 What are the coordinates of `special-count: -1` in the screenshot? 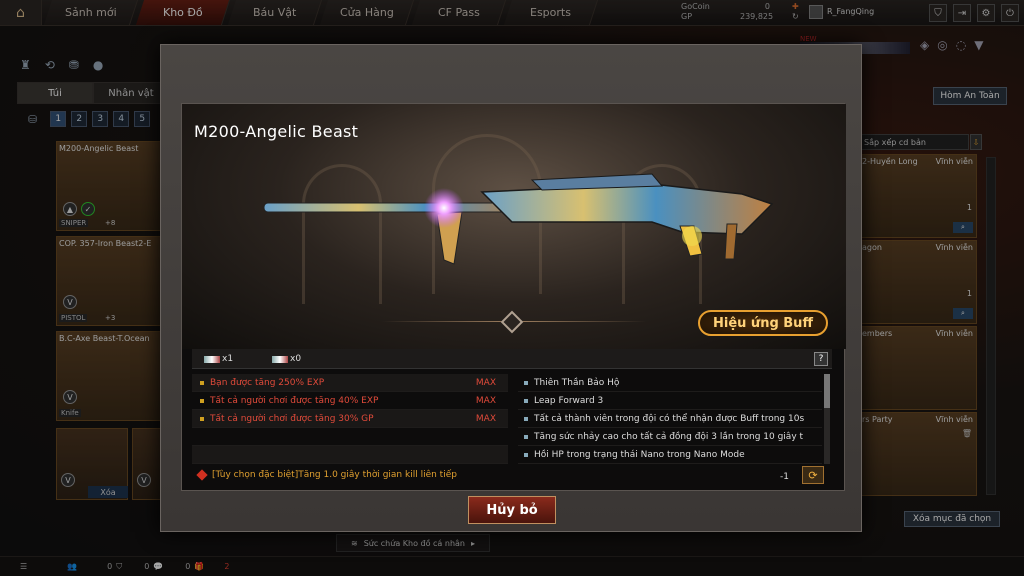 It's located at (784, 477).